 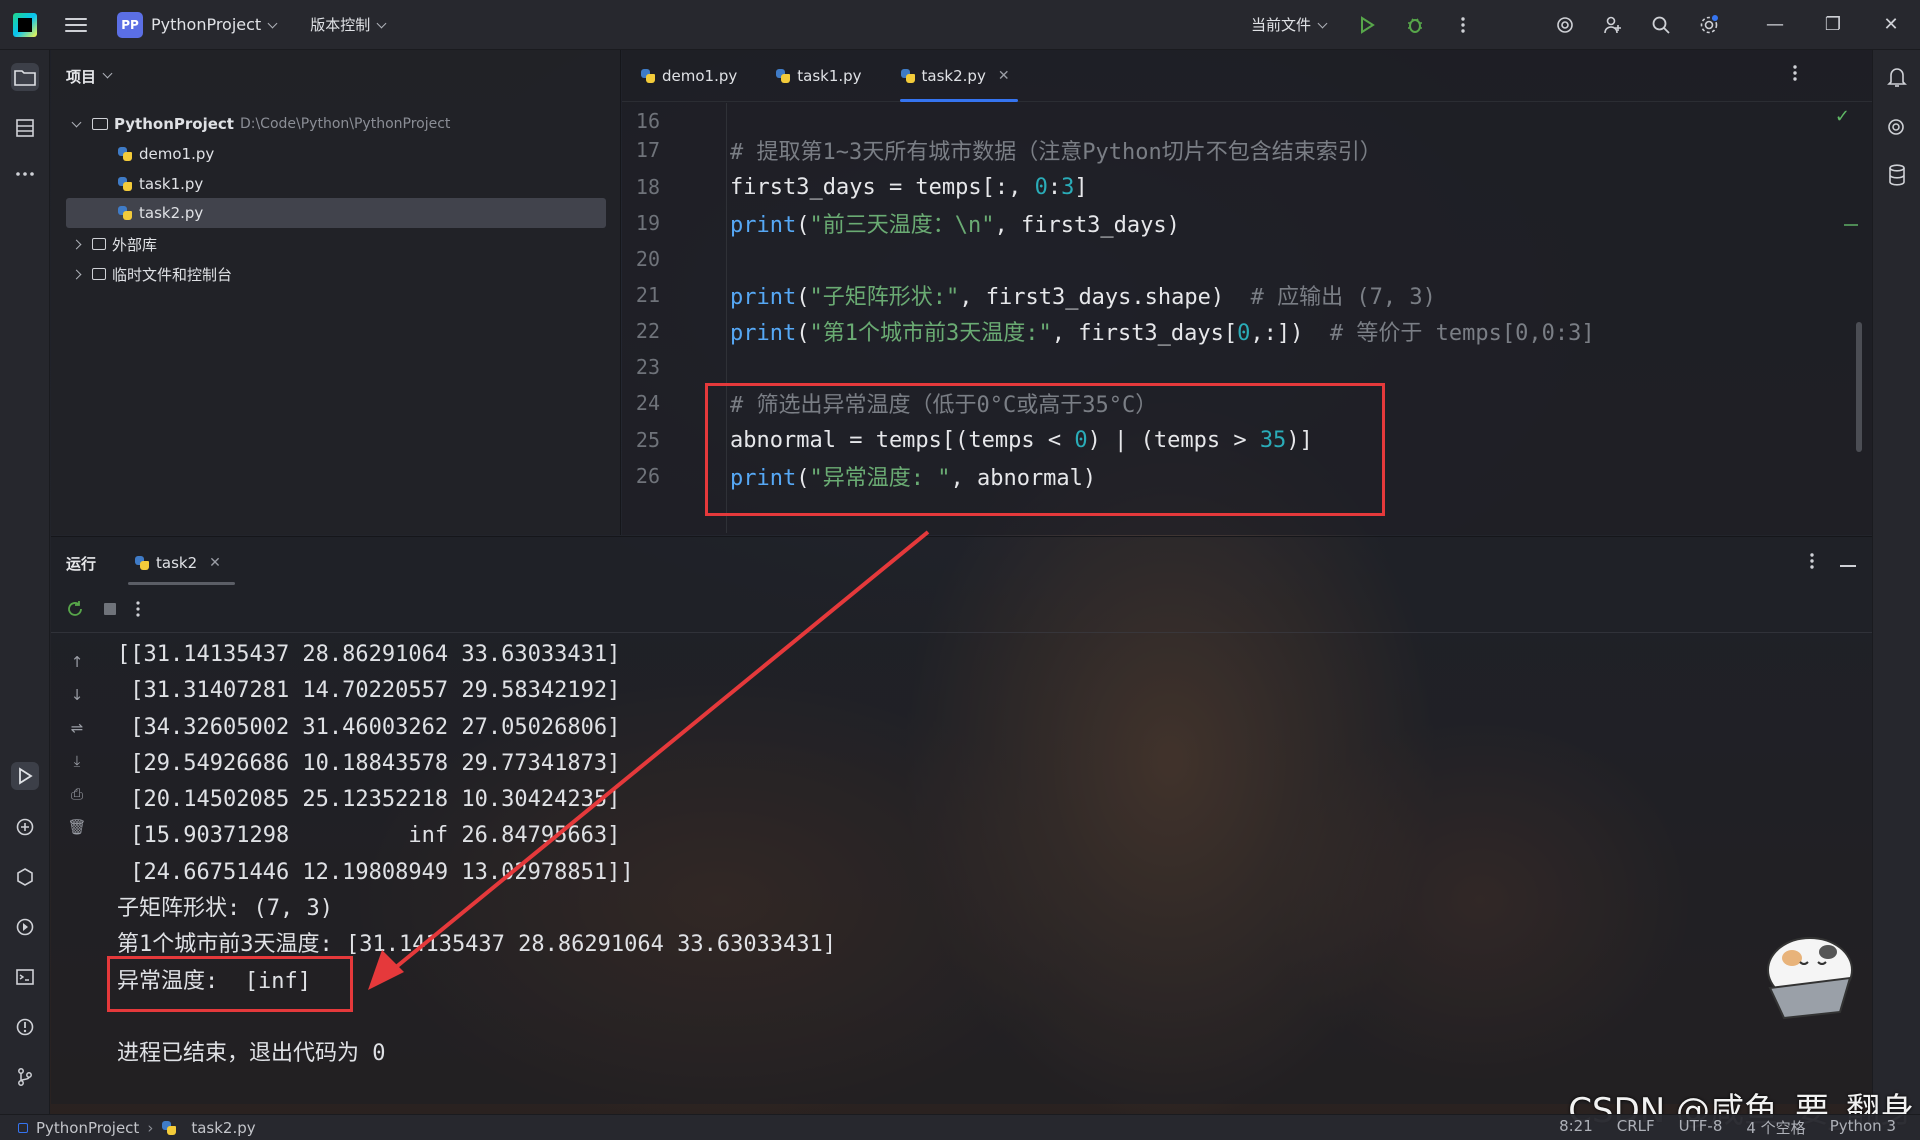 I want to click on project-folder-icon, so click(x=25, y=77).